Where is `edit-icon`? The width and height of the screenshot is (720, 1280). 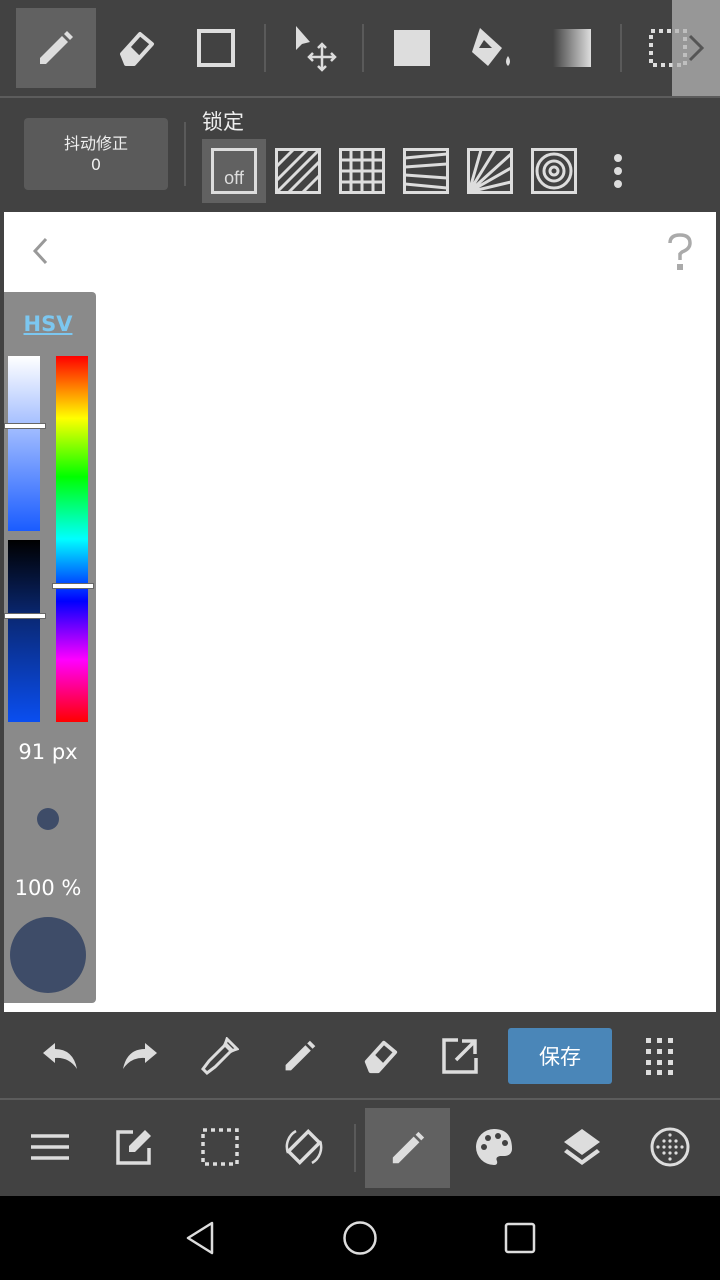
edit-icon is located at coordinates (133, 1147).